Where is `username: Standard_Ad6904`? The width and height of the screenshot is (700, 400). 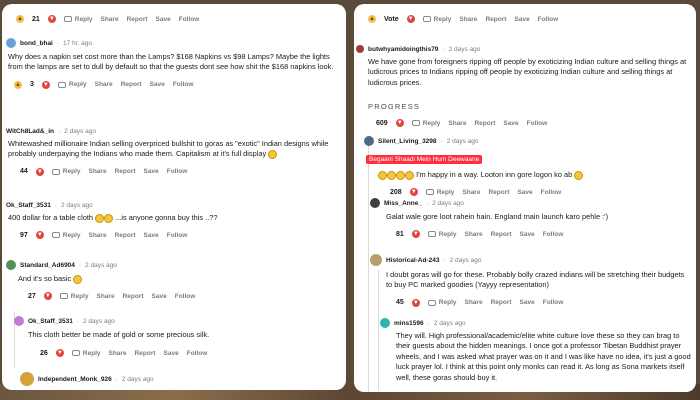 username: Standard_Ad6904 is located at coordinates (47, 265).